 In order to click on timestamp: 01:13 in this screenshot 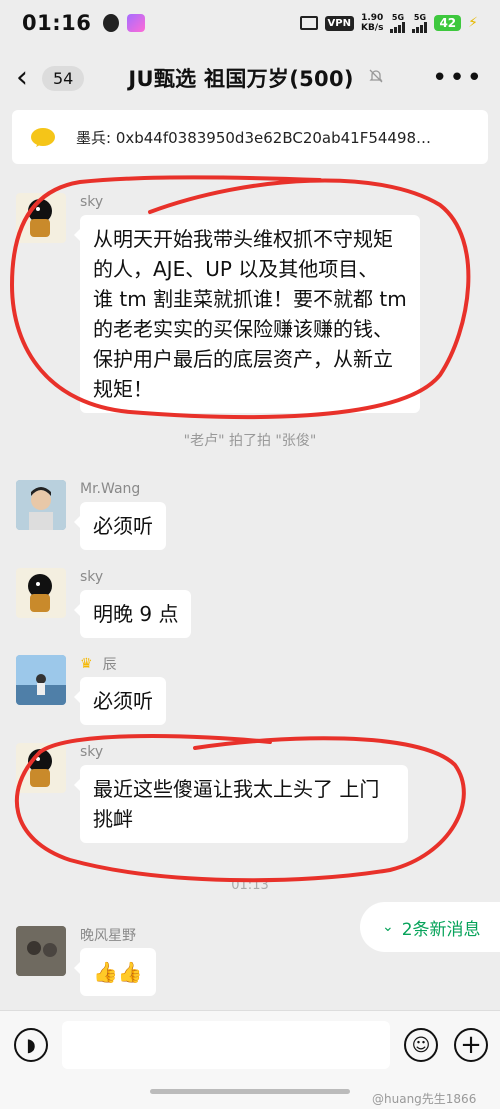, I will do `click(250, 885)`.